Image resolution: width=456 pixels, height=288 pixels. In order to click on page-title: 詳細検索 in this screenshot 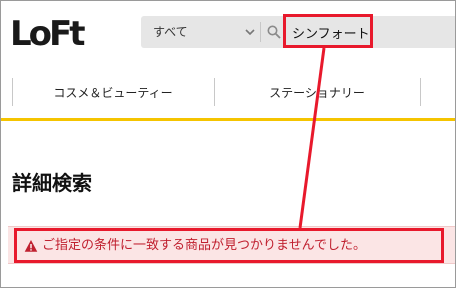, I will do `click(52, 183)`.